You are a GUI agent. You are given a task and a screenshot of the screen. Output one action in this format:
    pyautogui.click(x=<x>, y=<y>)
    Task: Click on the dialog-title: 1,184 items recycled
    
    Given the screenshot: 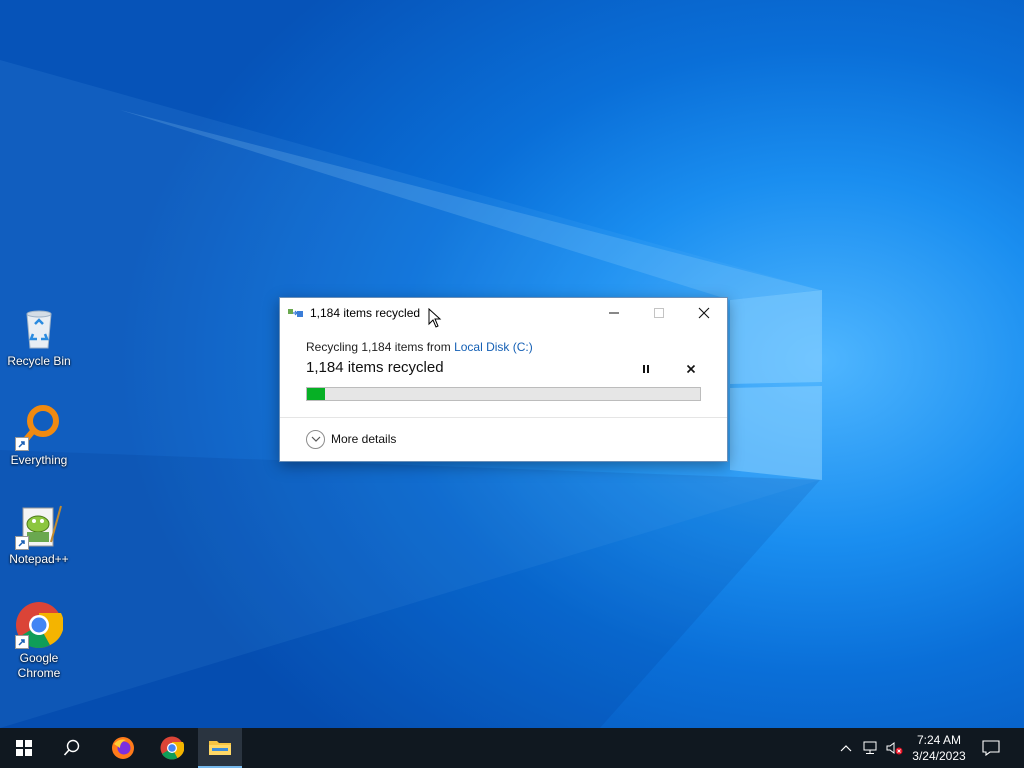 What is the action you would take?
    pyautogui.click(x=365, y=313)
    